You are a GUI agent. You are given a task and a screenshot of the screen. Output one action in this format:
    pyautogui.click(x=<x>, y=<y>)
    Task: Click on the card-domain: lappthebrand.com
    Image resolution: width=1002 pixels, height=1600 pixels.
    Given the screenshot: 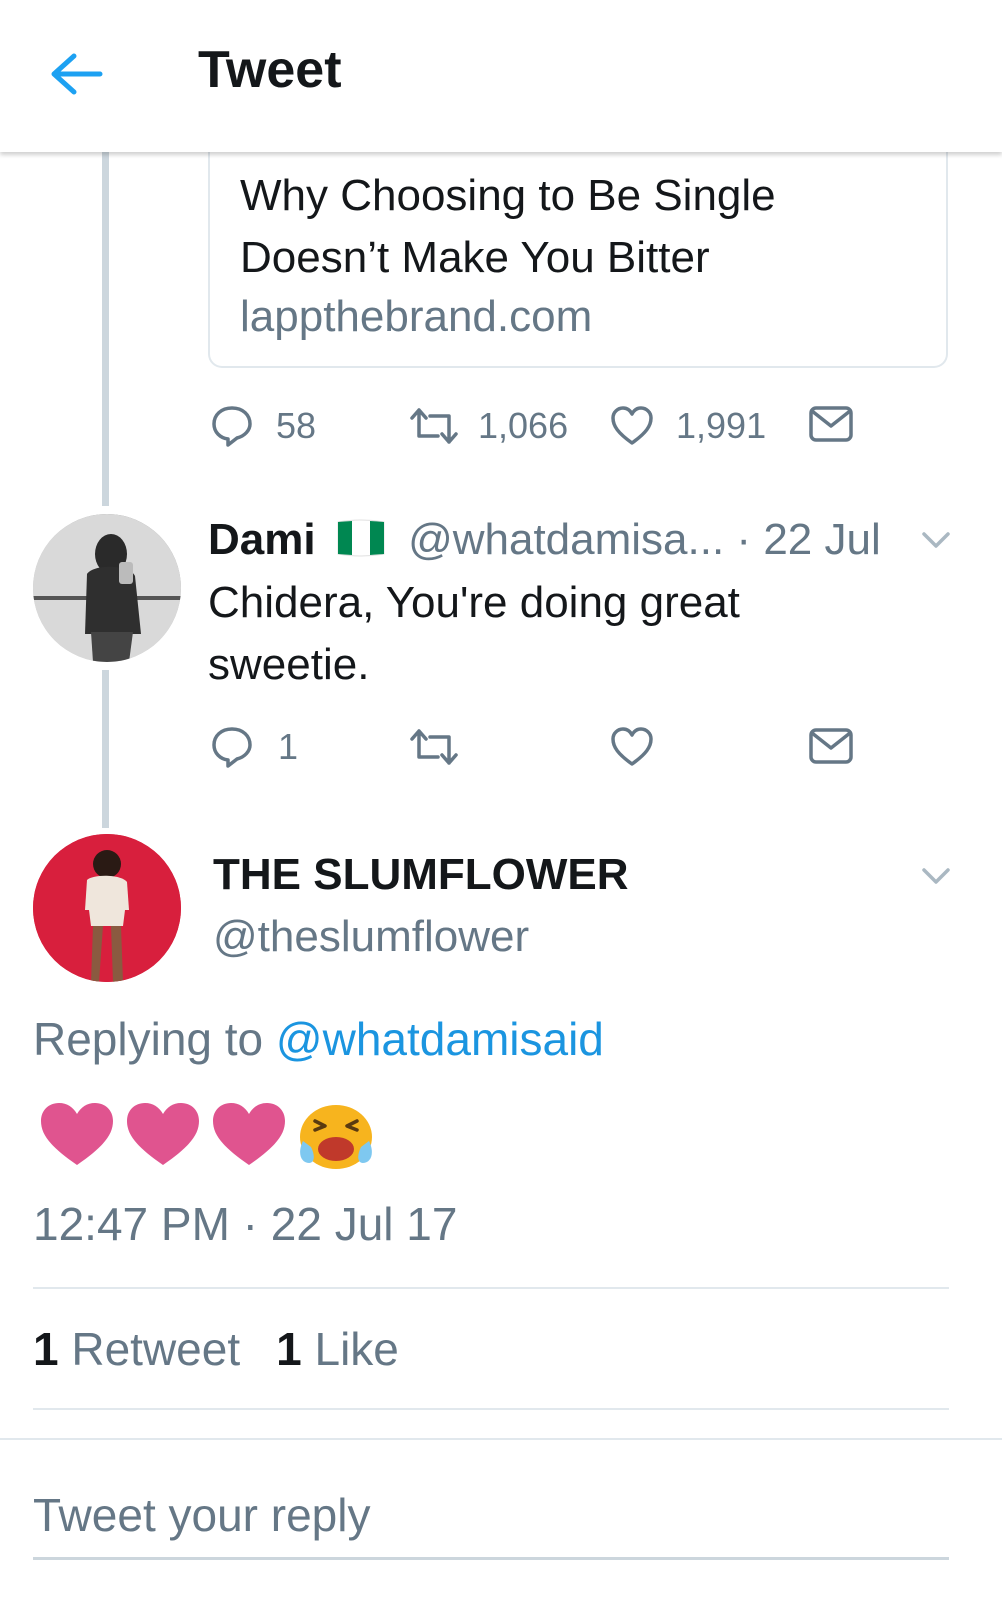 What is the action you would take?
    pyautogui.click(x=416, y=316)
    